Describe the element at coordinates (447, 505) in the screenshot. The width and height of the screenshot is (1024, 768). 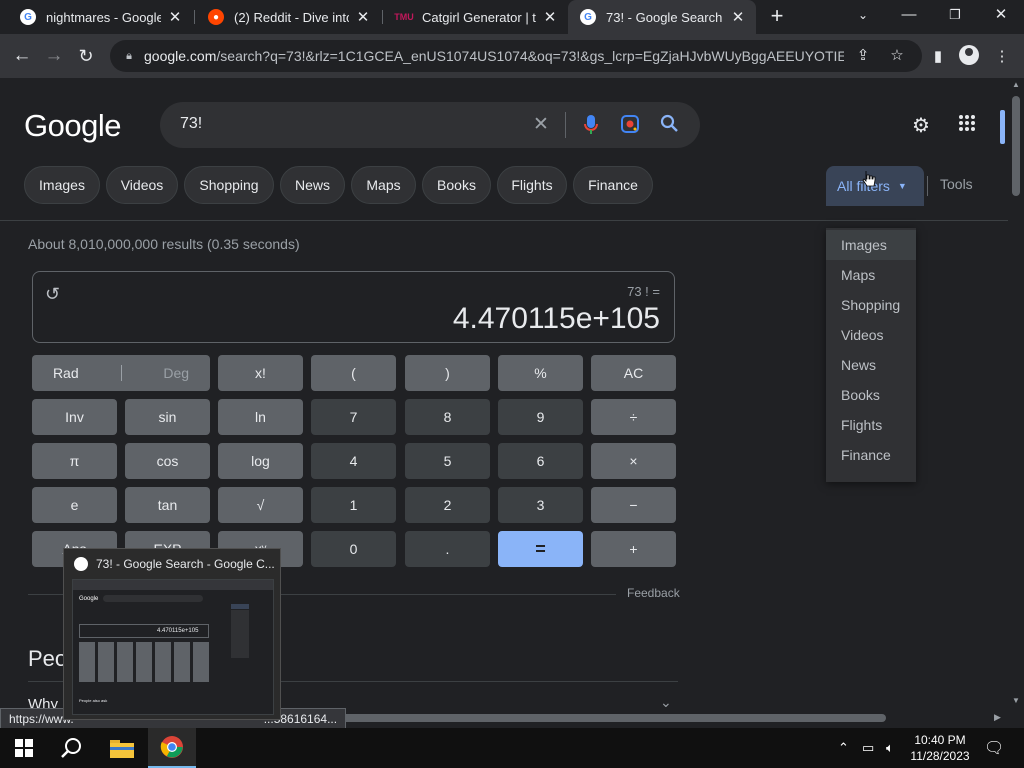
I see `key-2: 2` at that location.